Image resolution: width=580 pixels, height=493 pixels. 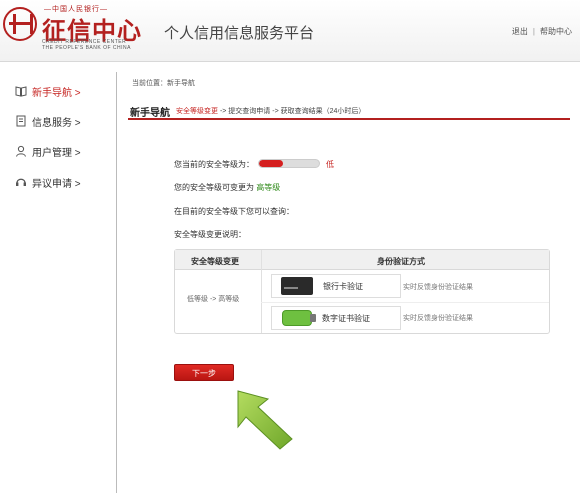 I want to click on sidebar-item-label: 用户管理 >, so click(x=56, y=153).